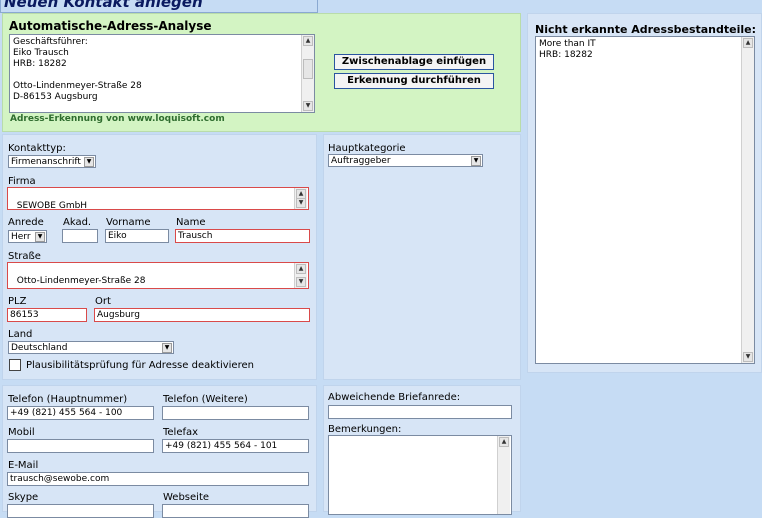 This screenshot has width=762, height=518. Describe the element at coordinates (110, 26) in the screenshot. I see `analysis-heading: Automatische-Adress-Analyse` at that location.